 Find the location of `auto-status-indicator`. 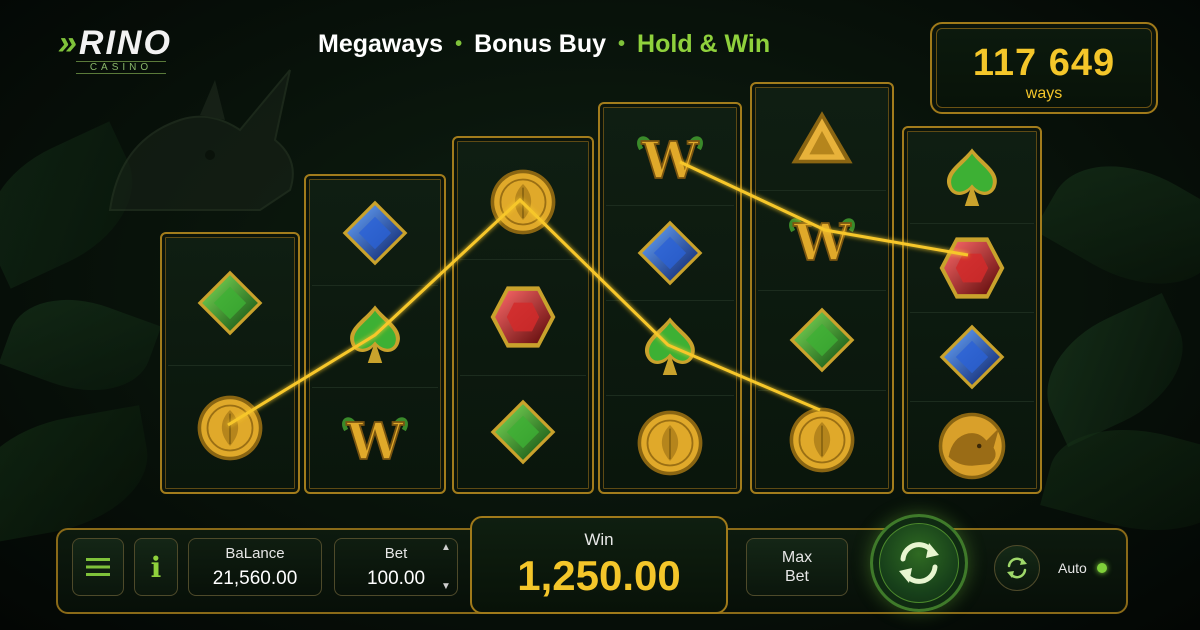

auto-status-indicator is located at coordinates (1102, 568).